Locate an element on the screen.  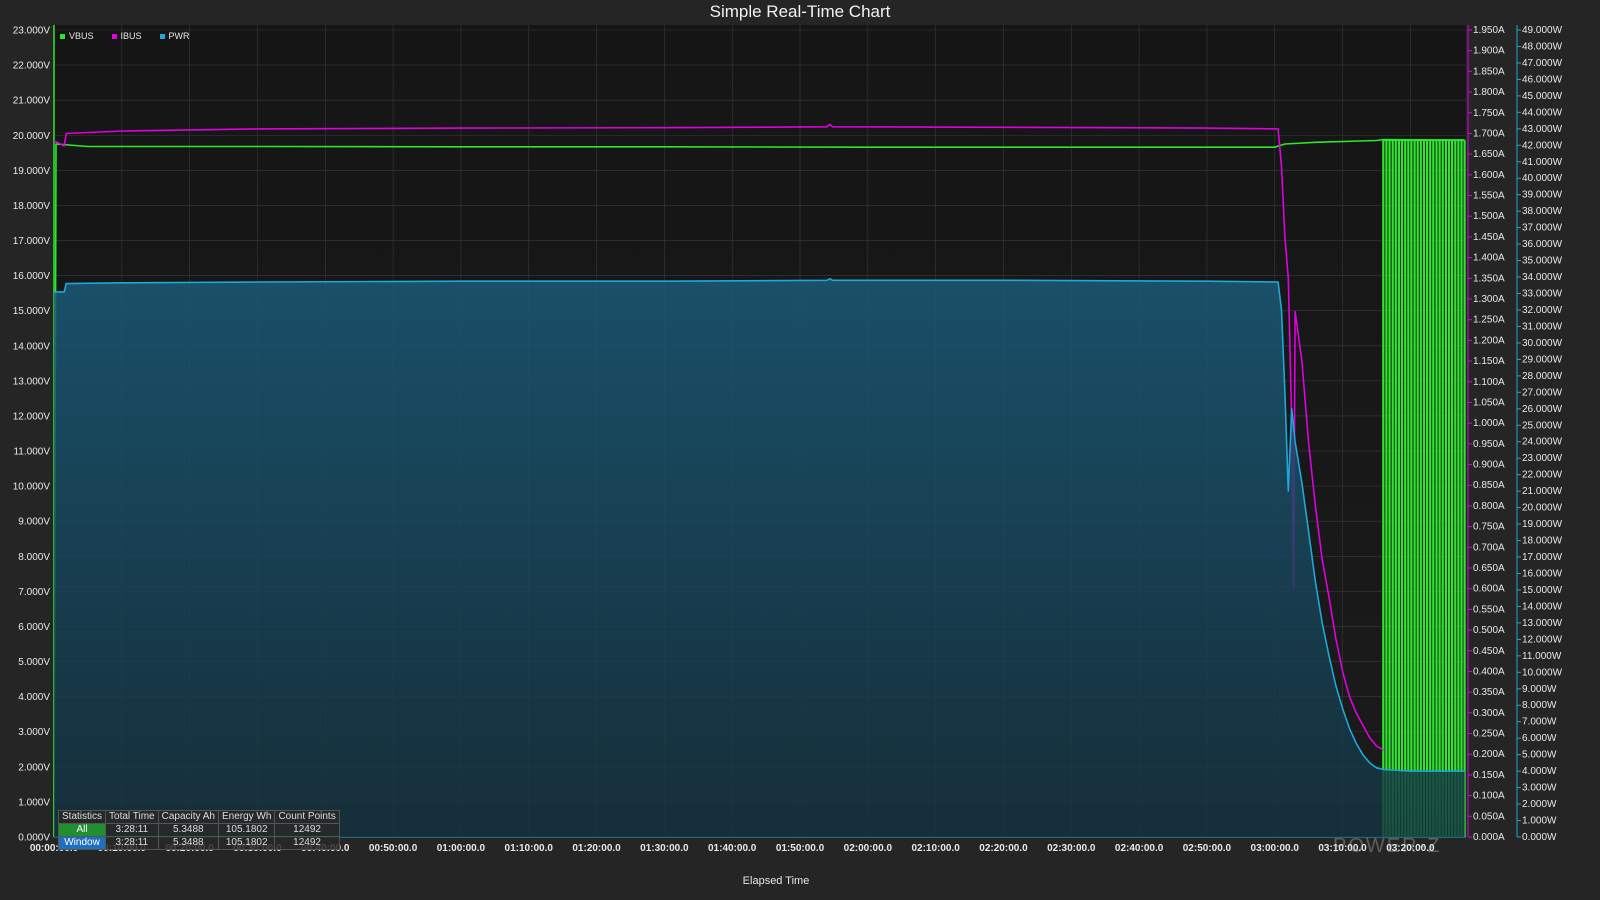
y-tick-label-current: 1.650A is located at coordinates (1489, 154).